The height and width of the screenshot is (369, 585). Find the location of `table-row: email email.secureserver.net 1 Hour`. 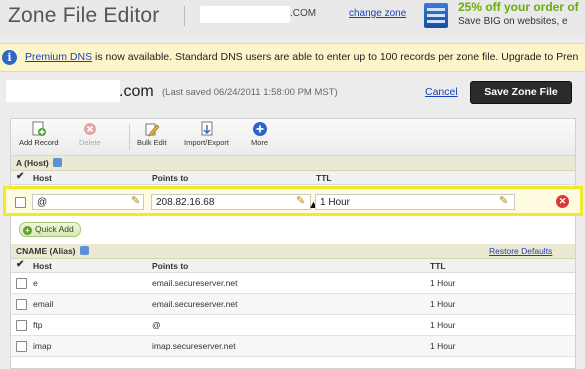

table-row: email email.secureserver.net 1 Hour is located at coordinates (293, 304).